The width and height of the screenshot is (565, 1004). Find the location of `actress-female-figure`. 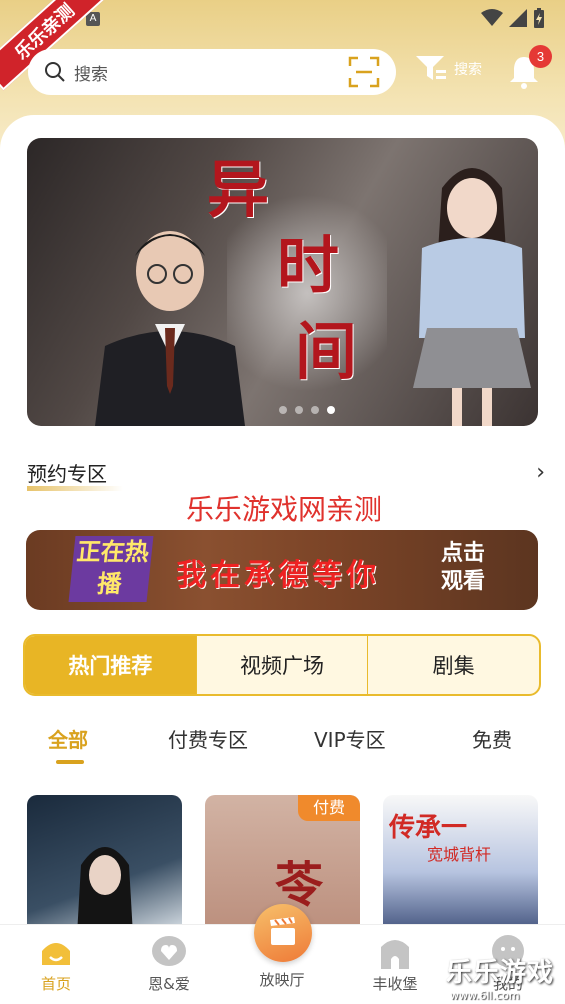

actress-female-figure is located at coordinates (472, 297).